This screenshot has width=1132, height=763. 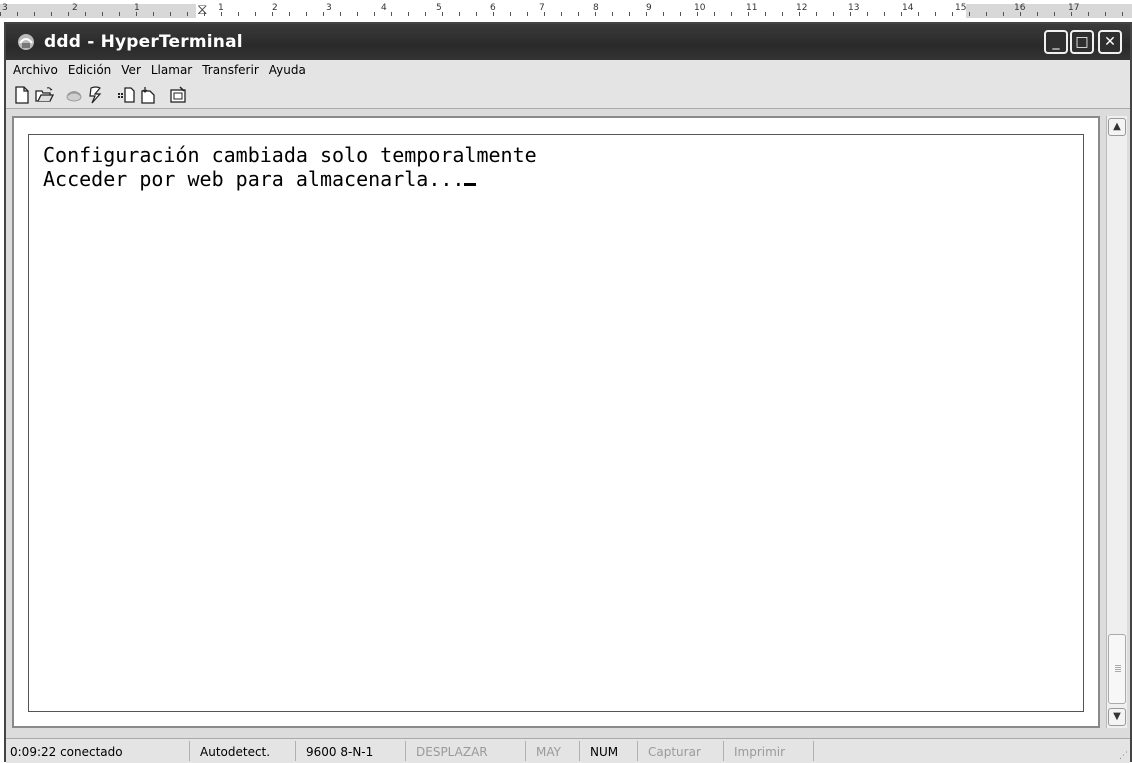 What do you see at coordinates (96, 95) in the screenshot?
I see `disconnect-icon` at bounding box center [96, 95].